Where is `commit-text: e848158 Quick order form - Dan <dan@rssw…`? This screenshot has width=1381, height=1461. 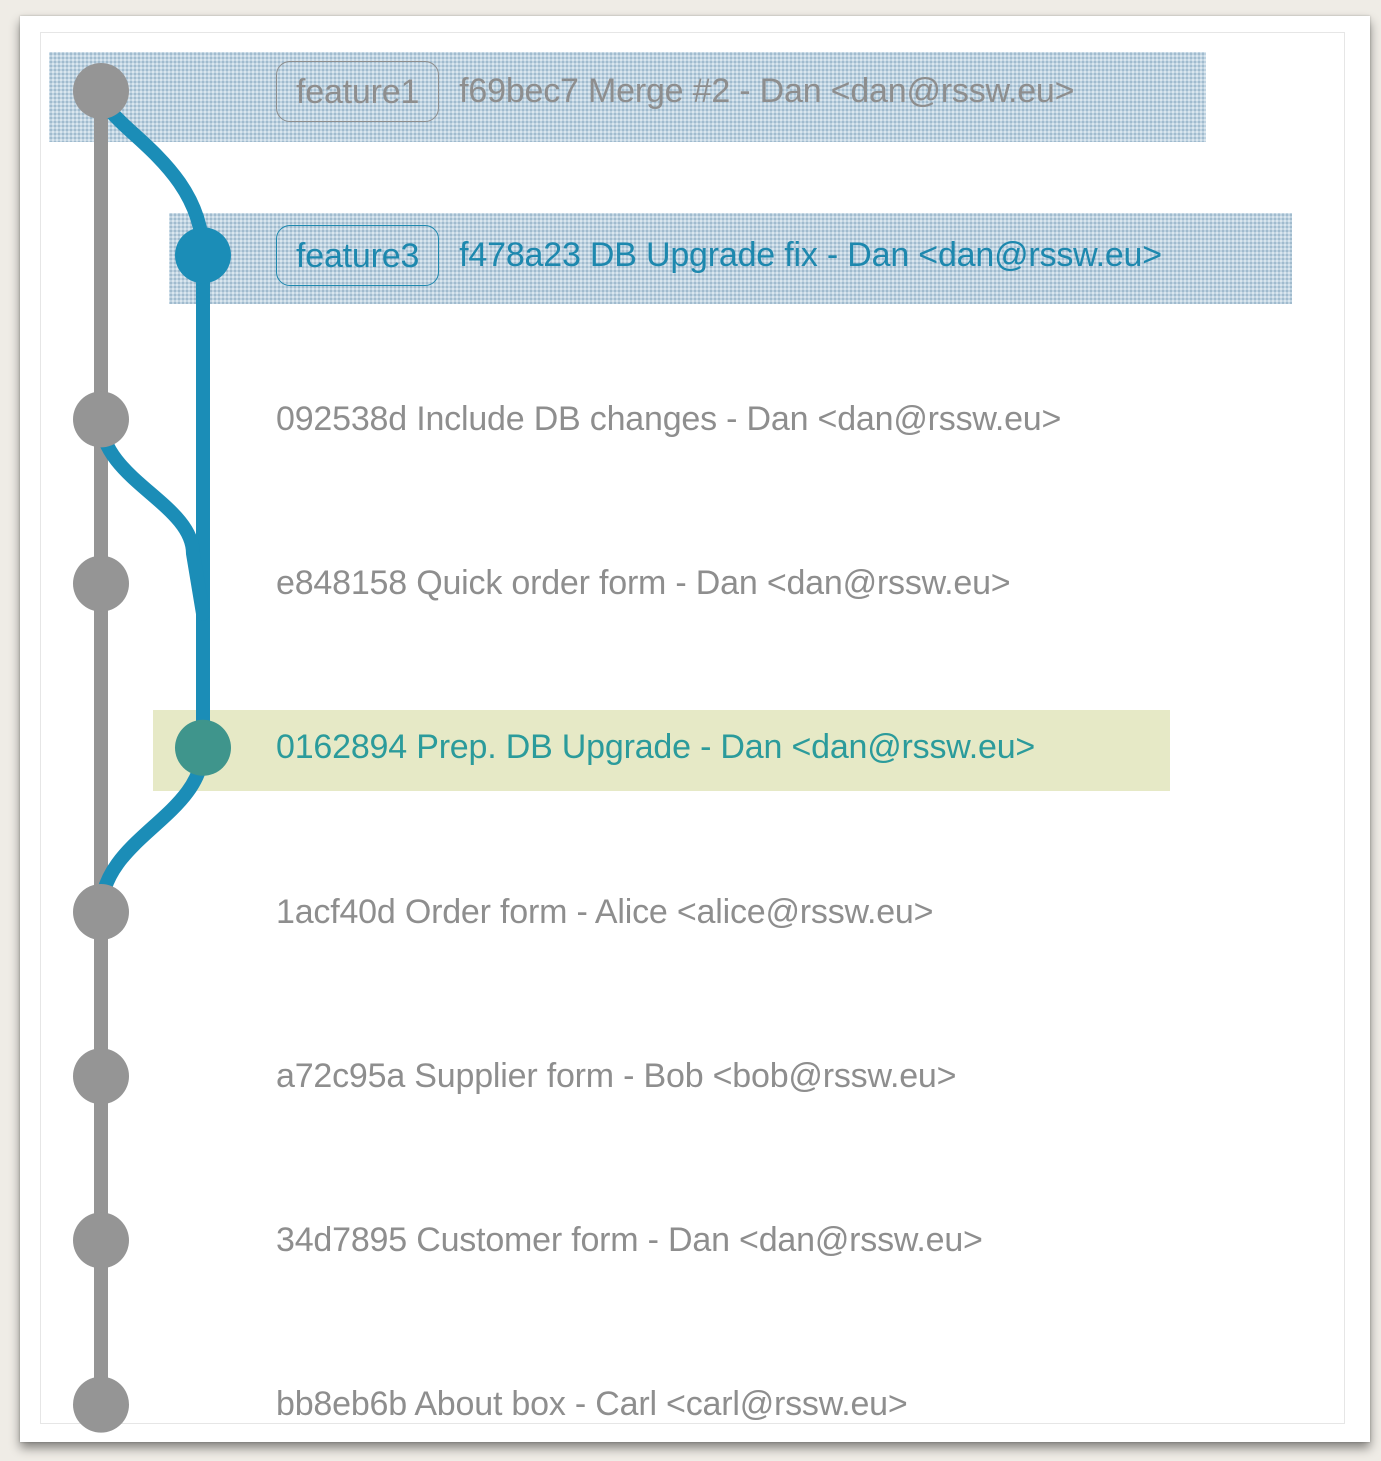
commit-text: e848158 Quick order form - Dan <dan@rssw… is located at coordinates (643, 583).